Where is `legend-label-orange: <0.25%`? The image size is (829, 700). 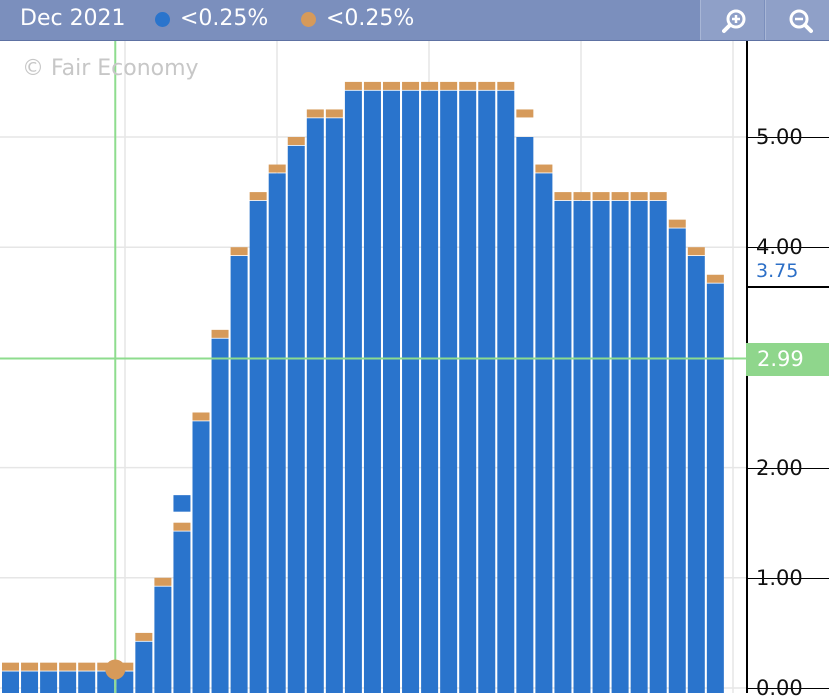
legend-label-orange: <0.25% is located at coordinates (370, 18).